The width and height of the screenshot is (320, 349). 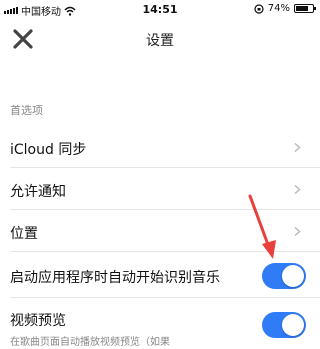 I want to click on annotation-arrow, so click(x=262, y=226).